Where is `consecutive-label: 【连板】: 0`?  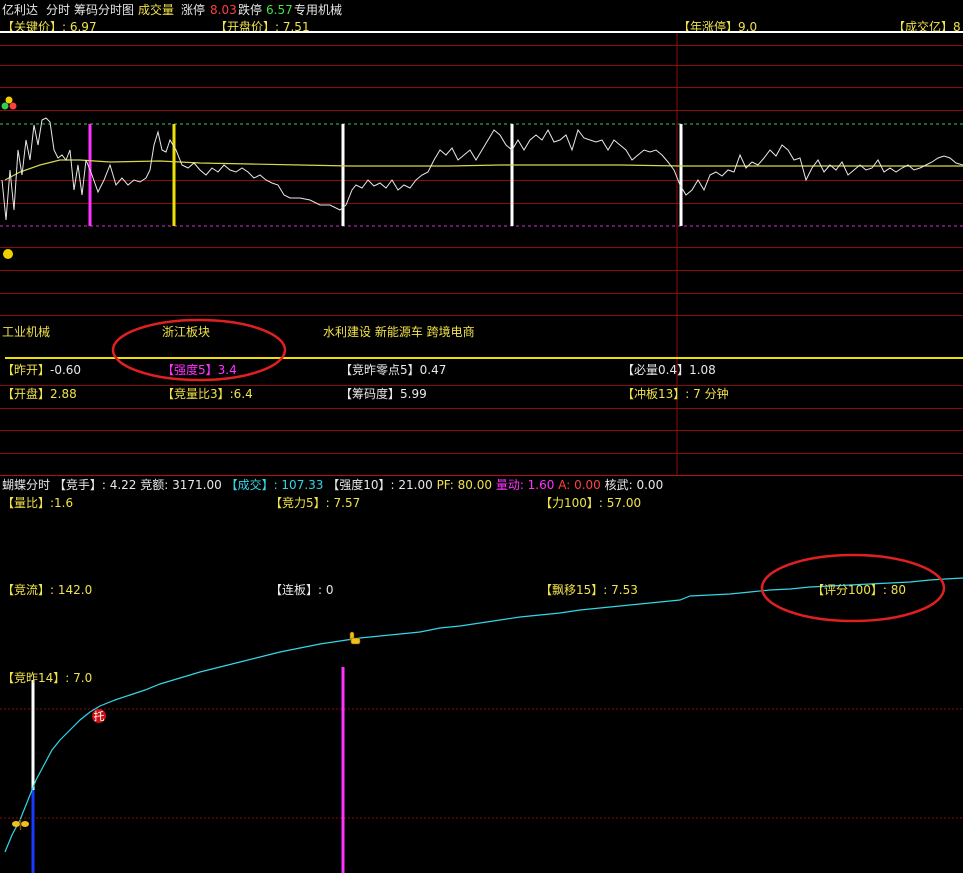 consecutive-label: 【连板】: 0 is located at coordinates (302, 590).